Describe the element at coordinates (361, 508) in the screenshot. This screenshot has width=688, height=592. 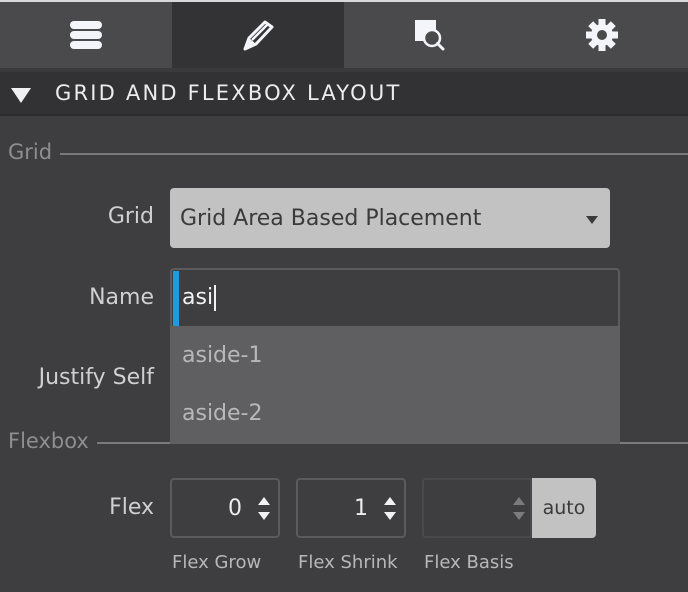
I see `flex-shrink-value: 1` at that location.